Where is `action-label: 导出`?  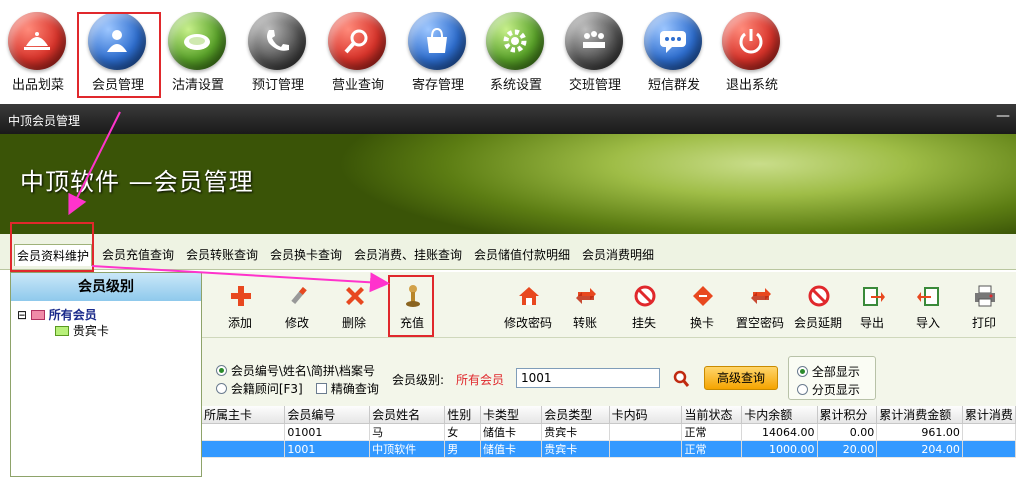
action-label: 导出 is located at coordinates (871, 323).